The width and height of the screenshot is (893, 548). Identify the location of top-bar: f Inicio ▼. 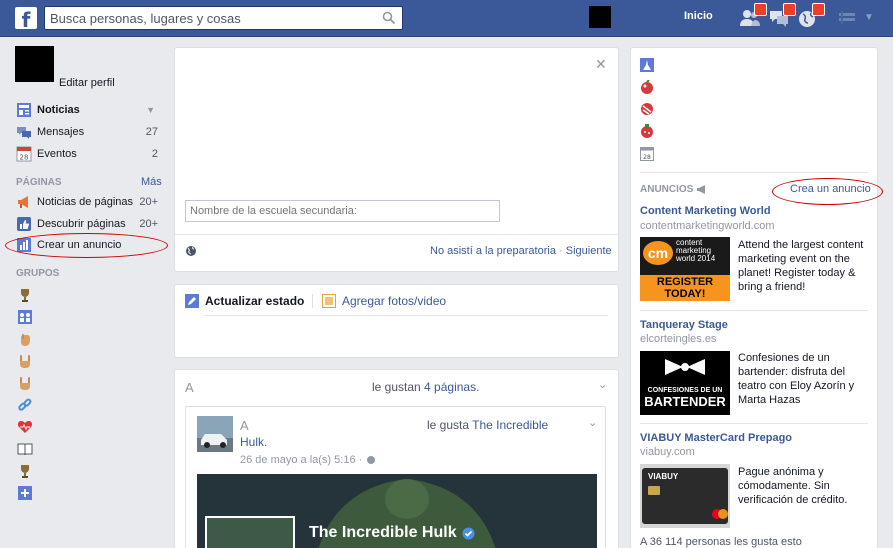
(446, 18).